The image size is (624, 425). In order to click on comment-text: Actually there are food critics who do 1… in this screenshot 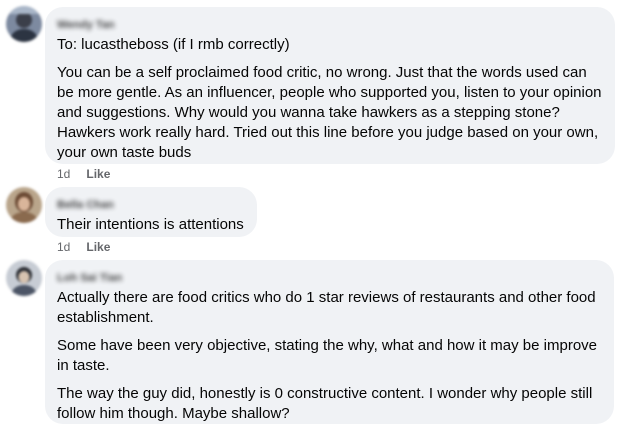, I will do `click(326, 307)`.